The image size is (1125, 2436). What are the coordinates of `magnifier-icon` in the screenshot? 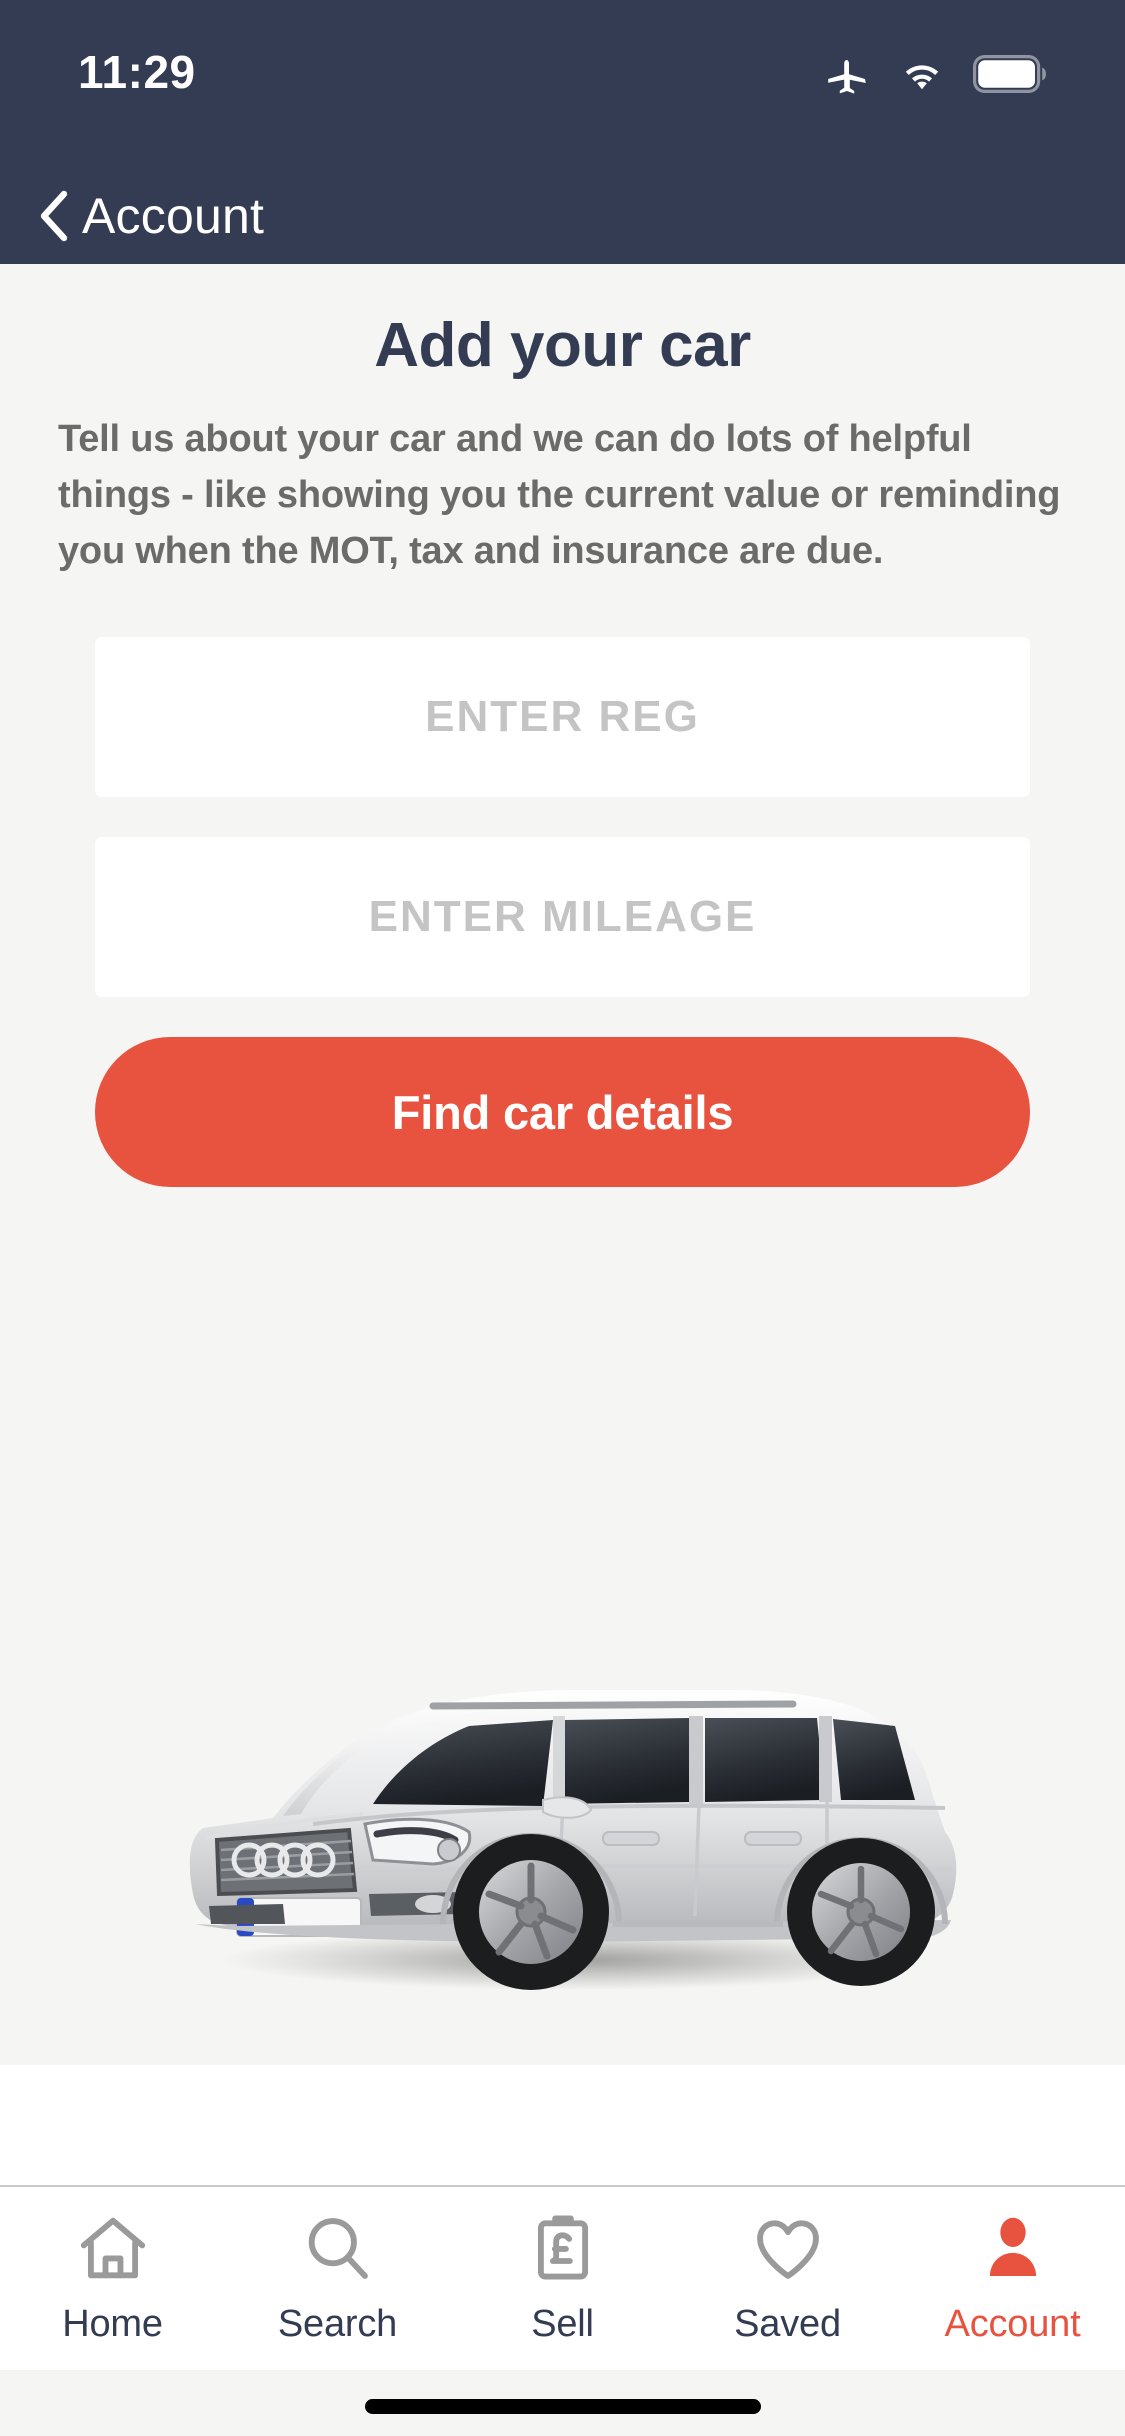 It's located at (338, 2248).